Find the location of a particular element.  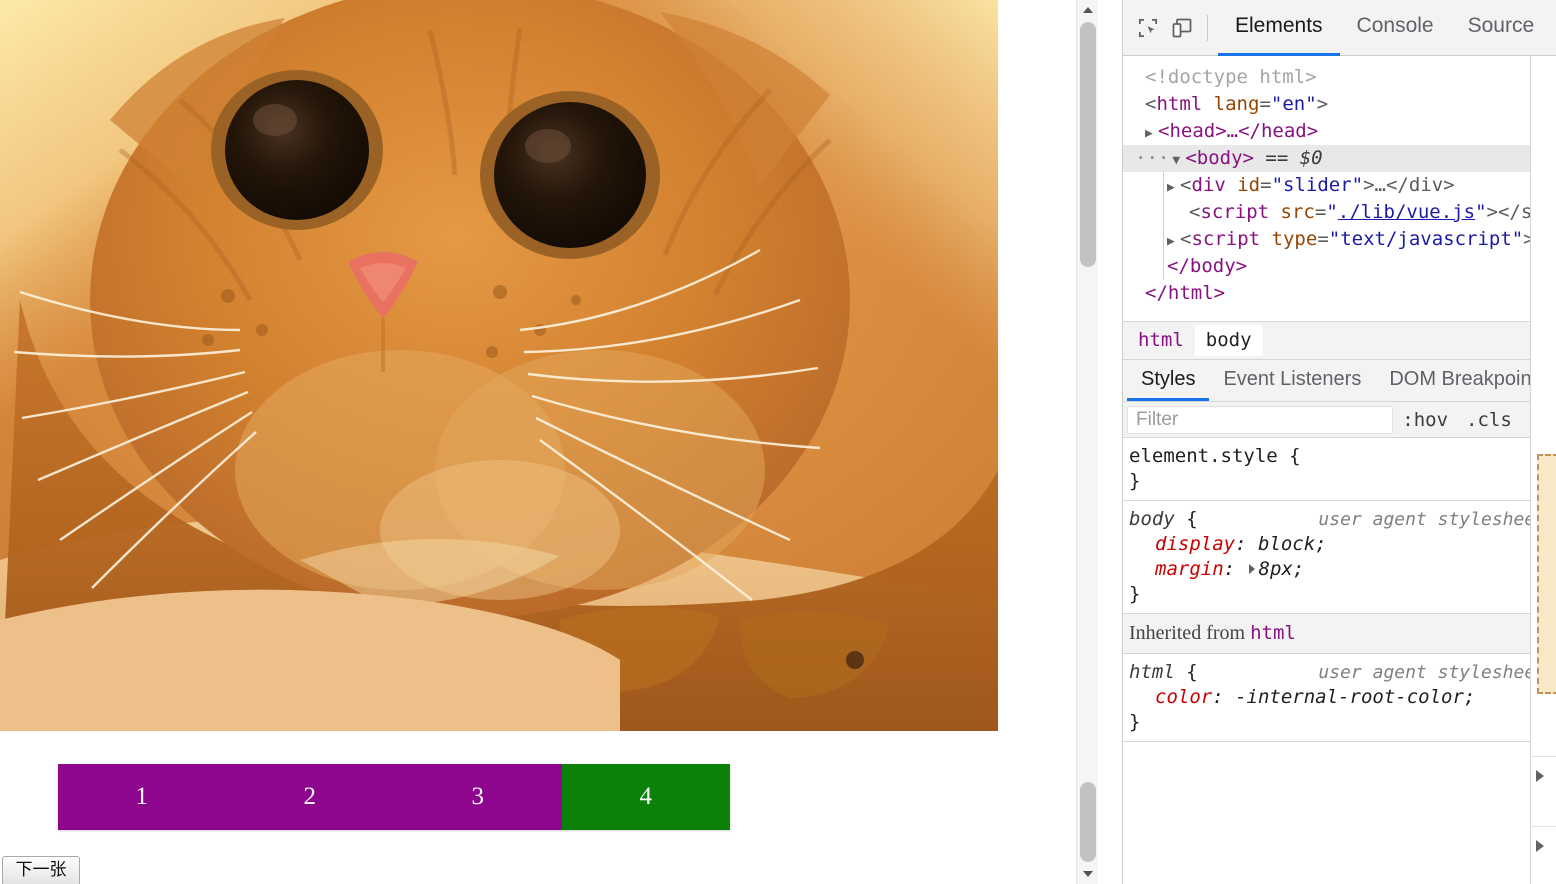

declaration-value: block; is located at coordinates (1292, 544).